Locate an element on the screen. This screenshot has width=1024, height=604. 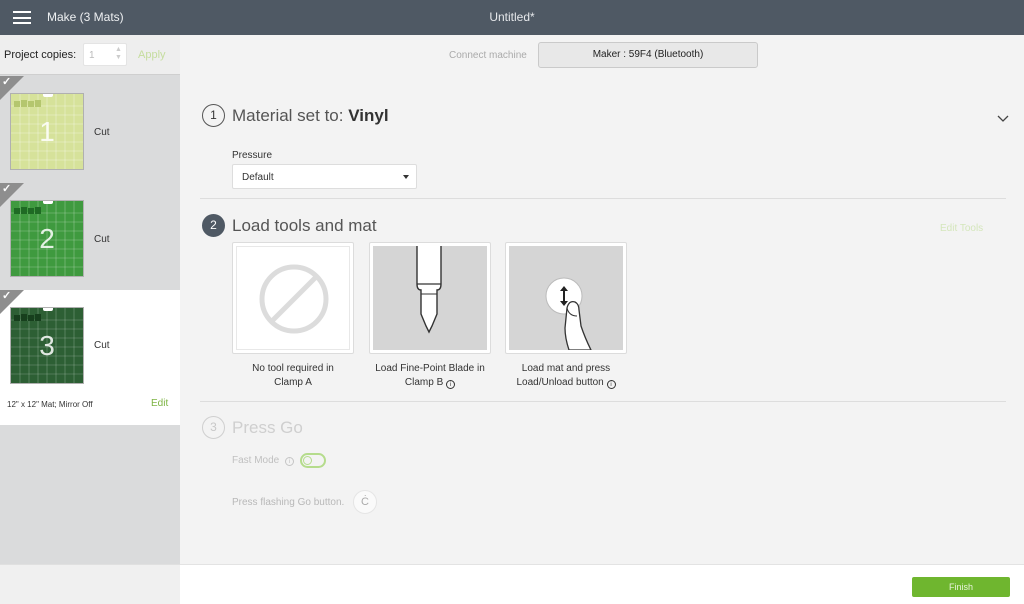
tool-caption-load-mat: Load mat and press Load/Unload button i is located at coordinates (566, 376).